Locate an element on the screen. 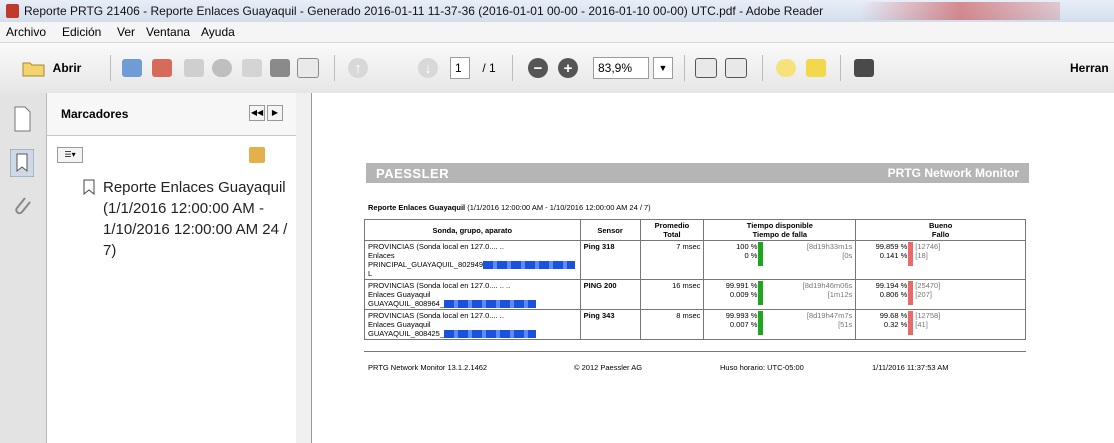  attachments-paperclip-icon is located at coordinates (22, 207).